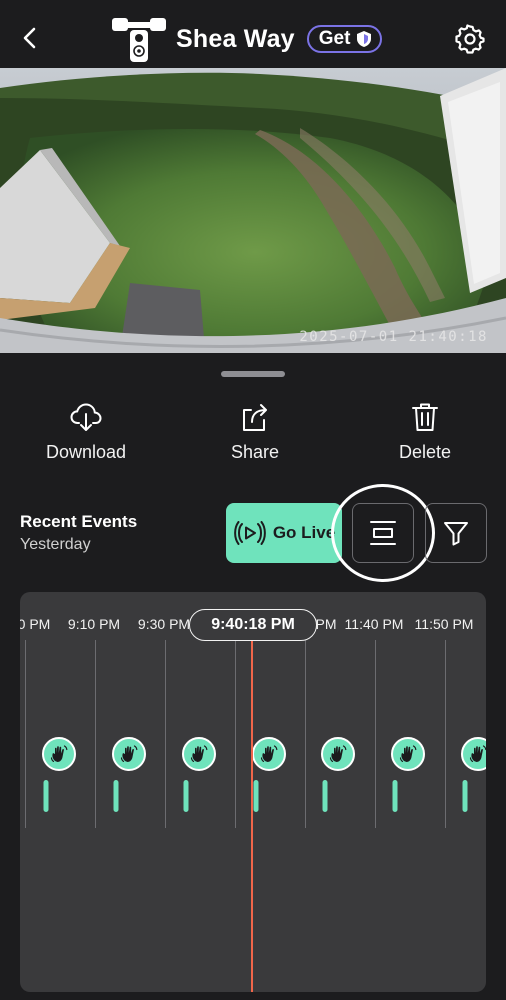  I want to click on timeline-layout-icon, so click(383, 533).